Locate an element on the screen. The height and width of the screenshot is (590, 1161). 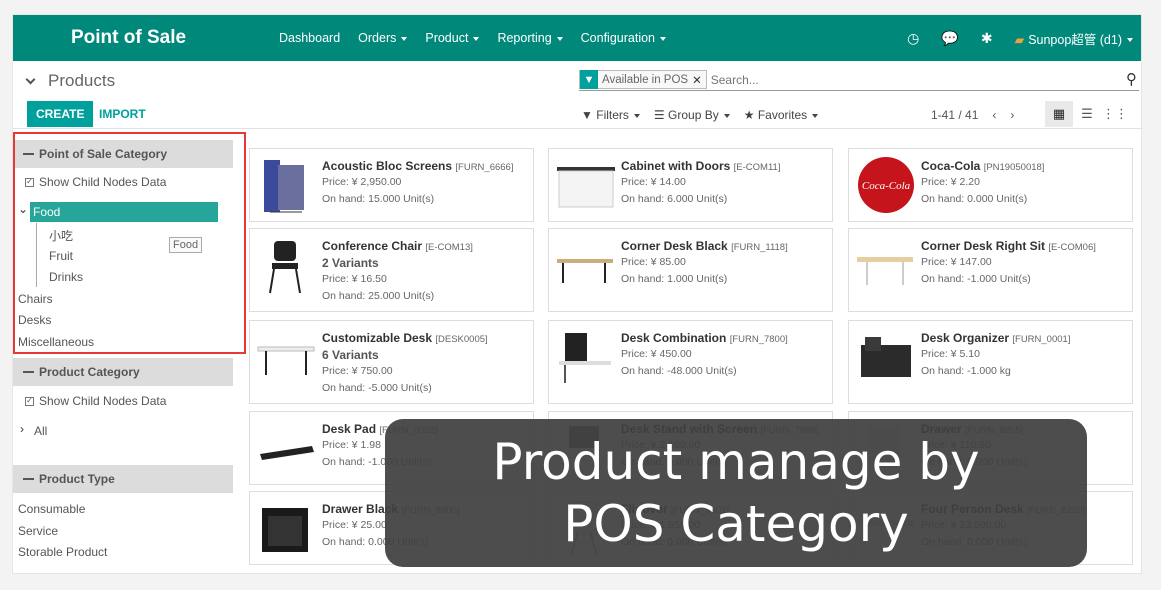
product-type-header: Product Type is located at coordinates (123, 479).